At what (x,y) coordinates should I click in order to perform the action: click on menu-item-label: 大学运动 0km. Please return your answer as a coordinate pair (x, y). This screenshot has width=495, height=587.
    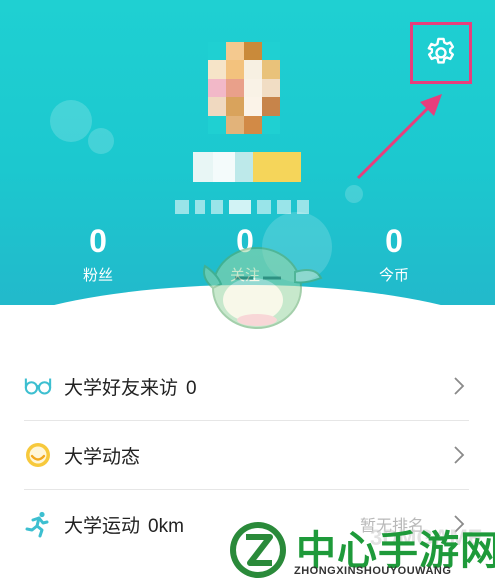
    Looking at the image, I should click on (124, 524).